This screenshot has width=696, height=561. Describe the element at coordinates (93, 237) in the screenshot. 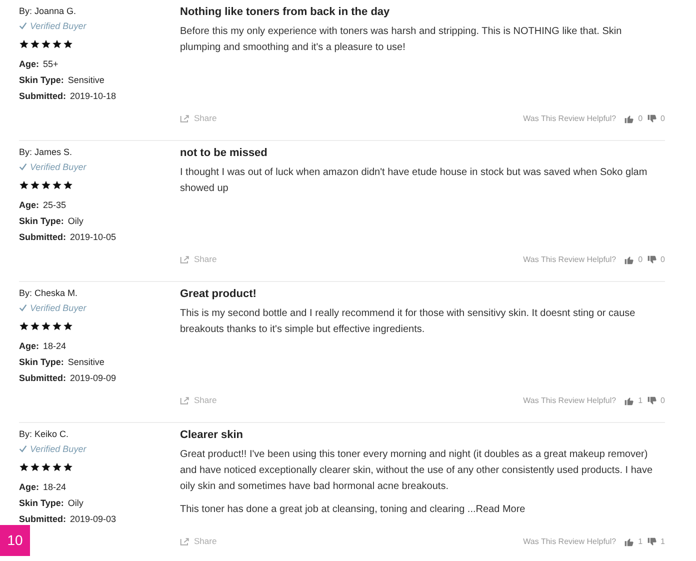

I see `submitted-date: 2019-10-05` at that location.